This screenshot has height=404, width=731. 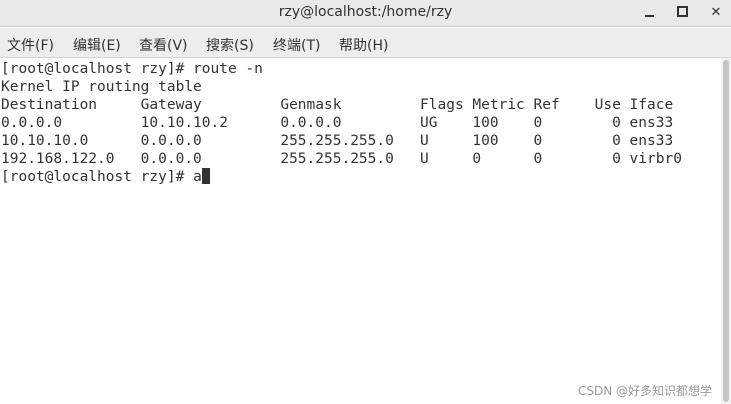 What do you see at coordinates (97, 177) in the screenshot?
I see `shell-prompt: [root@localhost rzy]#` at bounding box center [97, 177].